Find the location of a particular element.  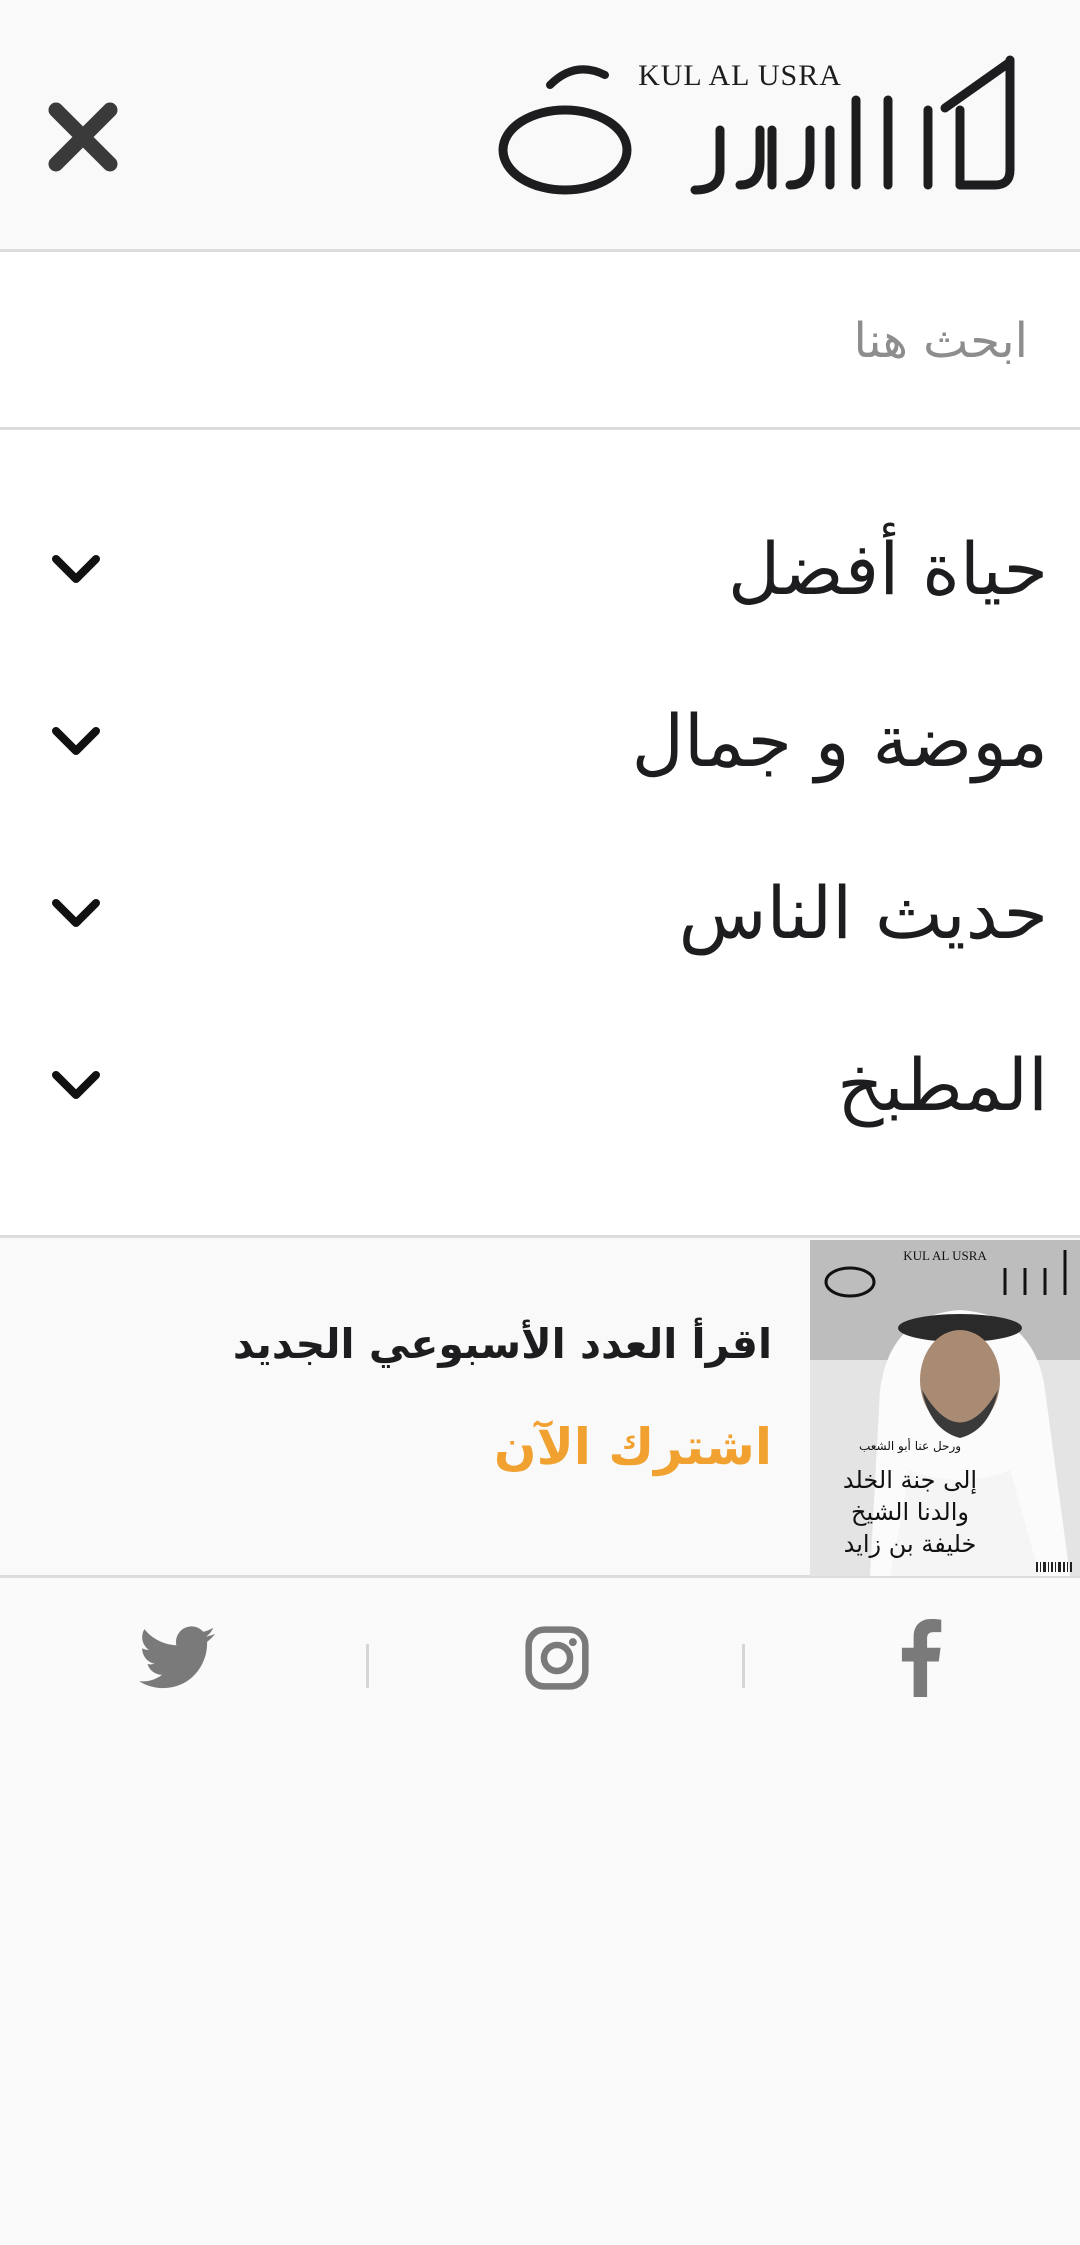

facebook-icon is located at coordinates (921, 1658).